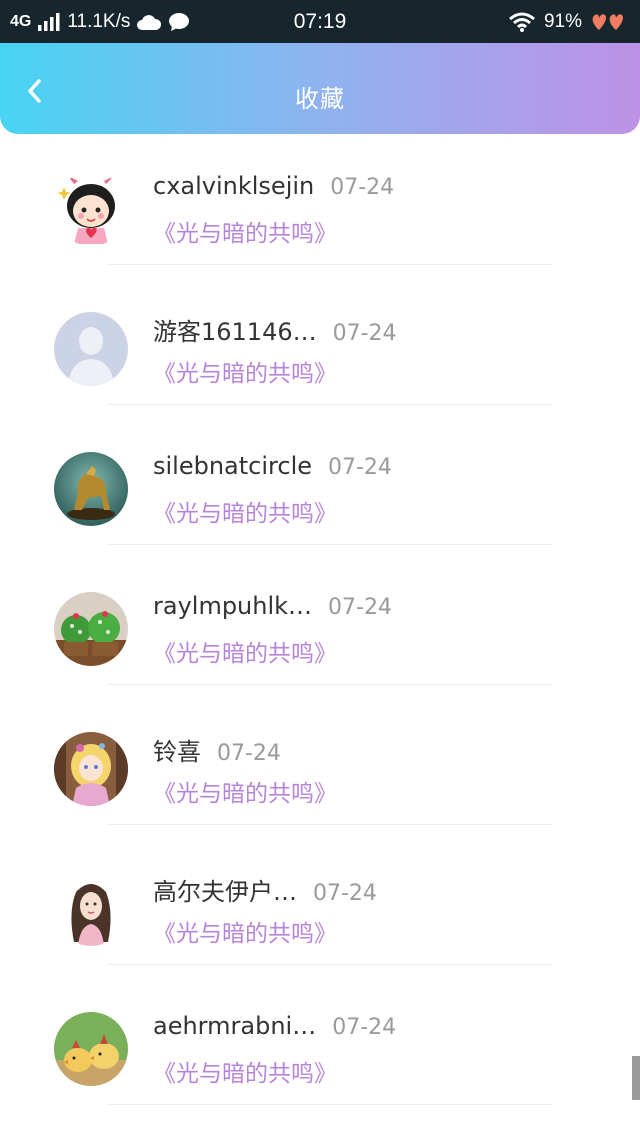  Describe the element at coordinates (49, 21) in the screenshot. I see `signal-icon` at that location.